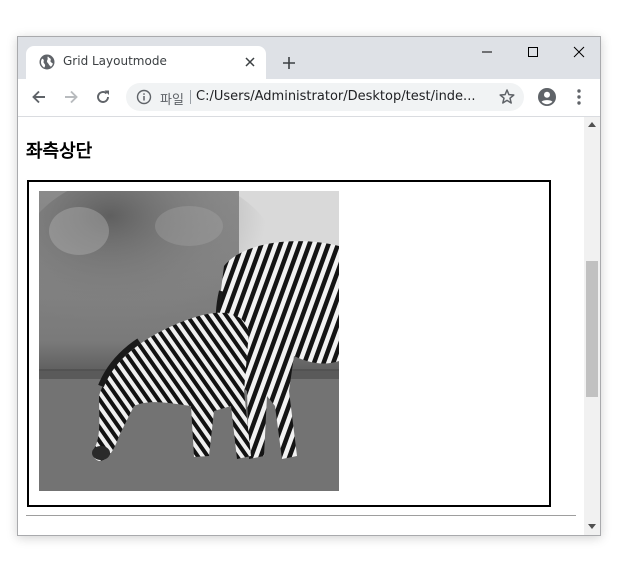 The image size is (636, 563). What do you see at coordinates (309, 58) in the screenshot?
I see `title-bar: Grid Layoutmode` at bounding box center [309, 58].